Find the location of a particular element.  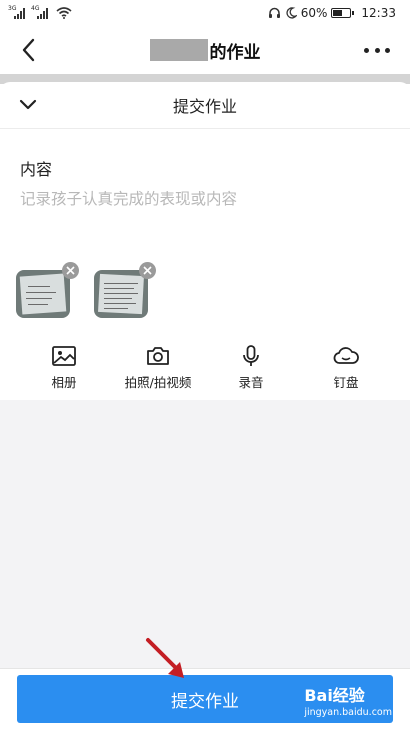

page-title: 的作业 is located at coordinates (205, 50).